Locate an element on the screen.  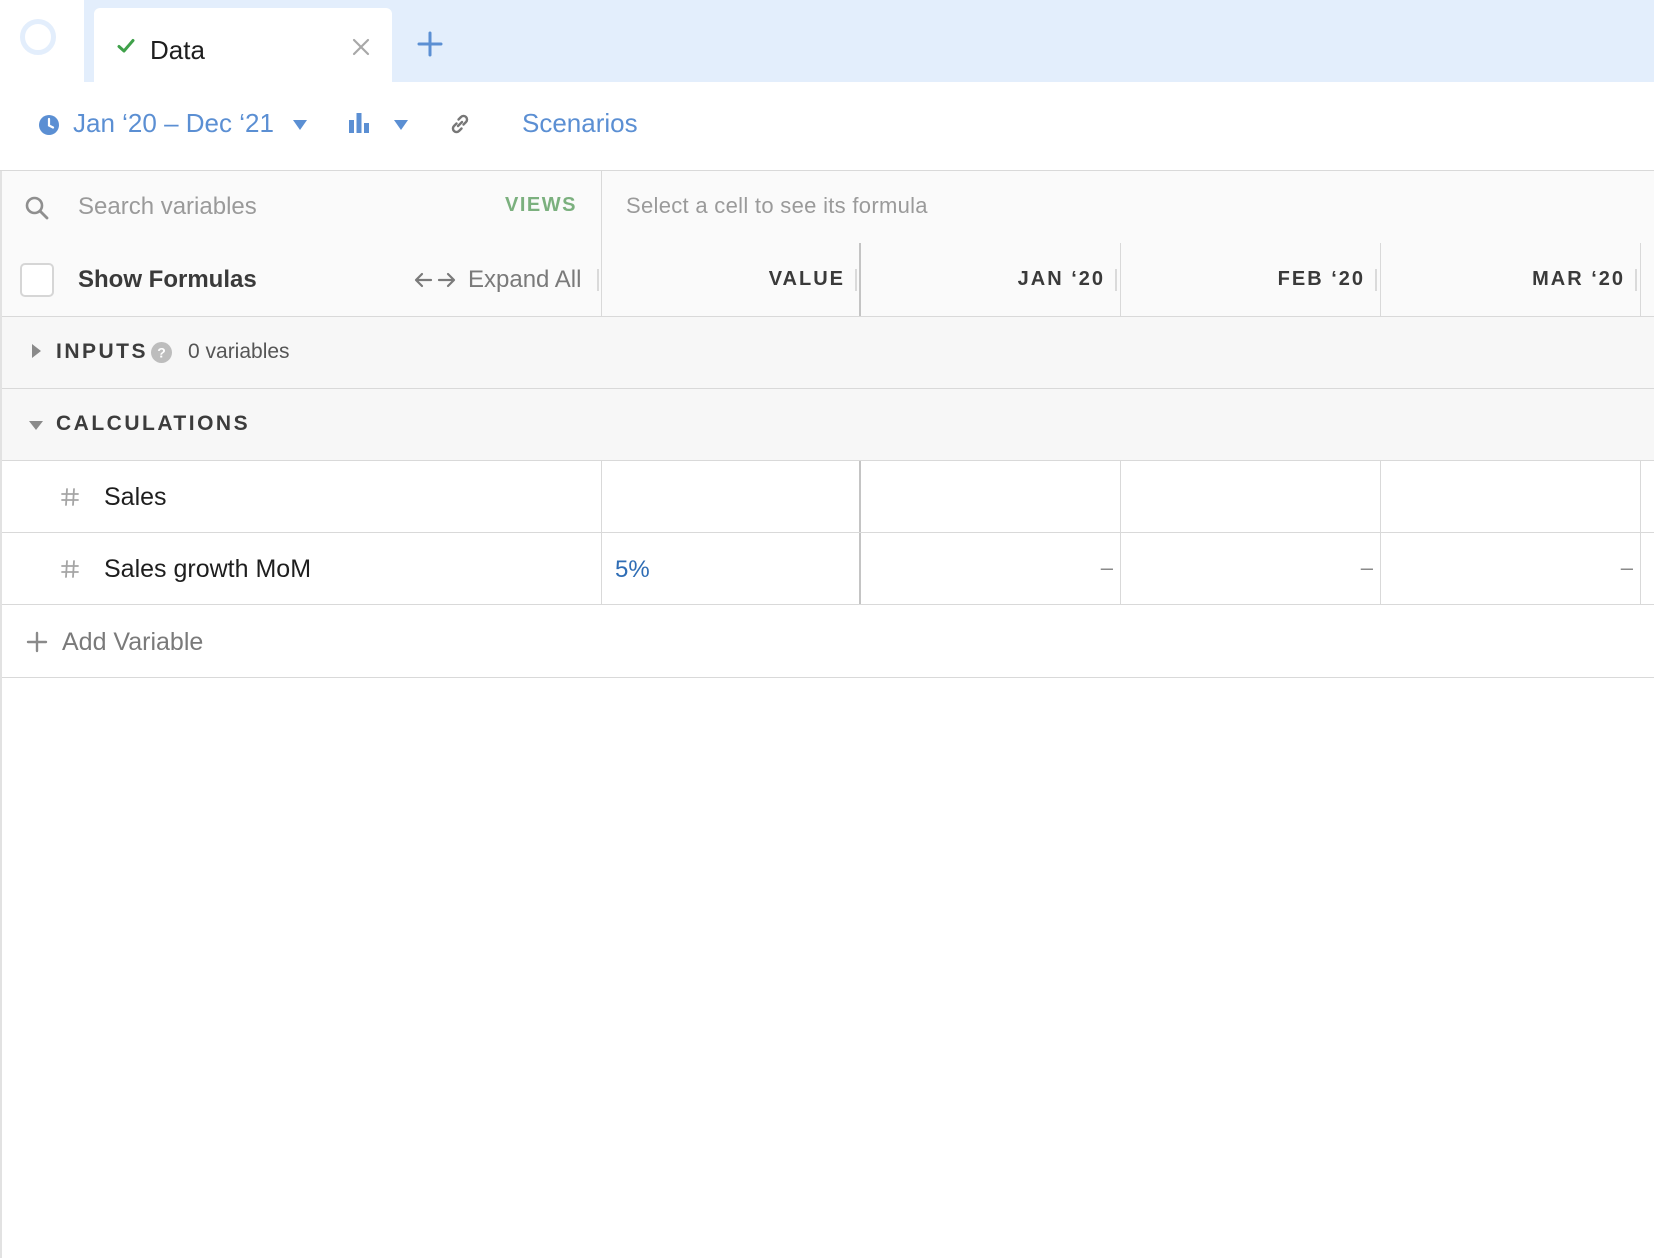
add-variable-button: Add Variable is located at coordinates (132, 642).